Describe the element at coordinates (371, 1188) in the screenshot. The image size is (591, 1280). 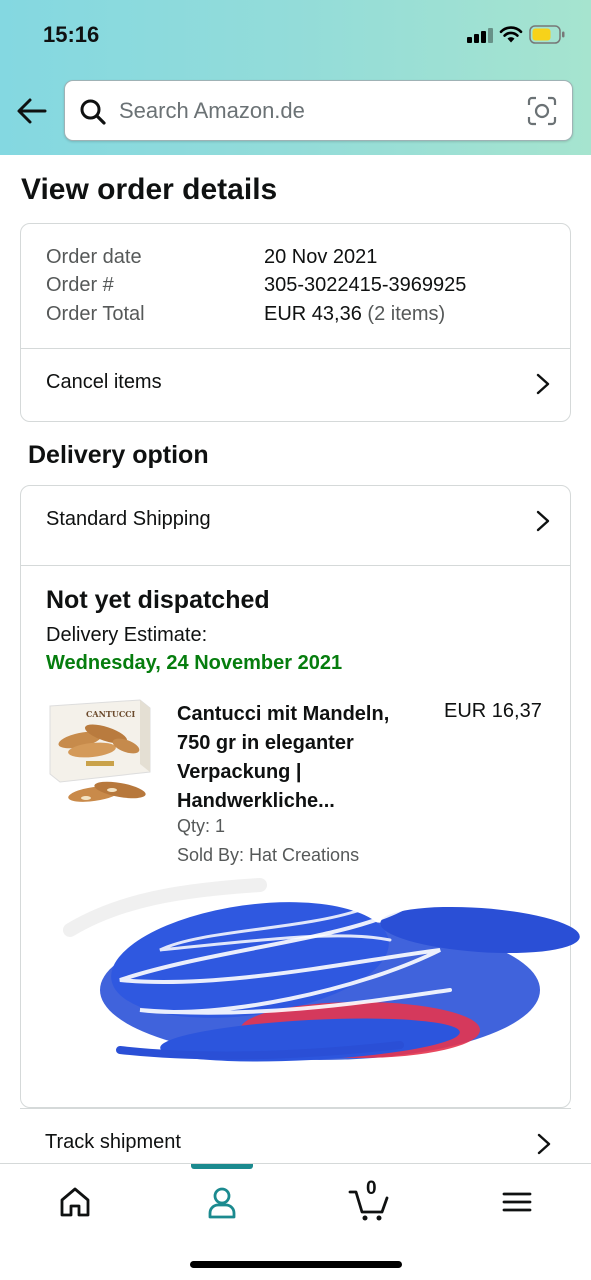
I see `cart-count-badge: 0` at that location.